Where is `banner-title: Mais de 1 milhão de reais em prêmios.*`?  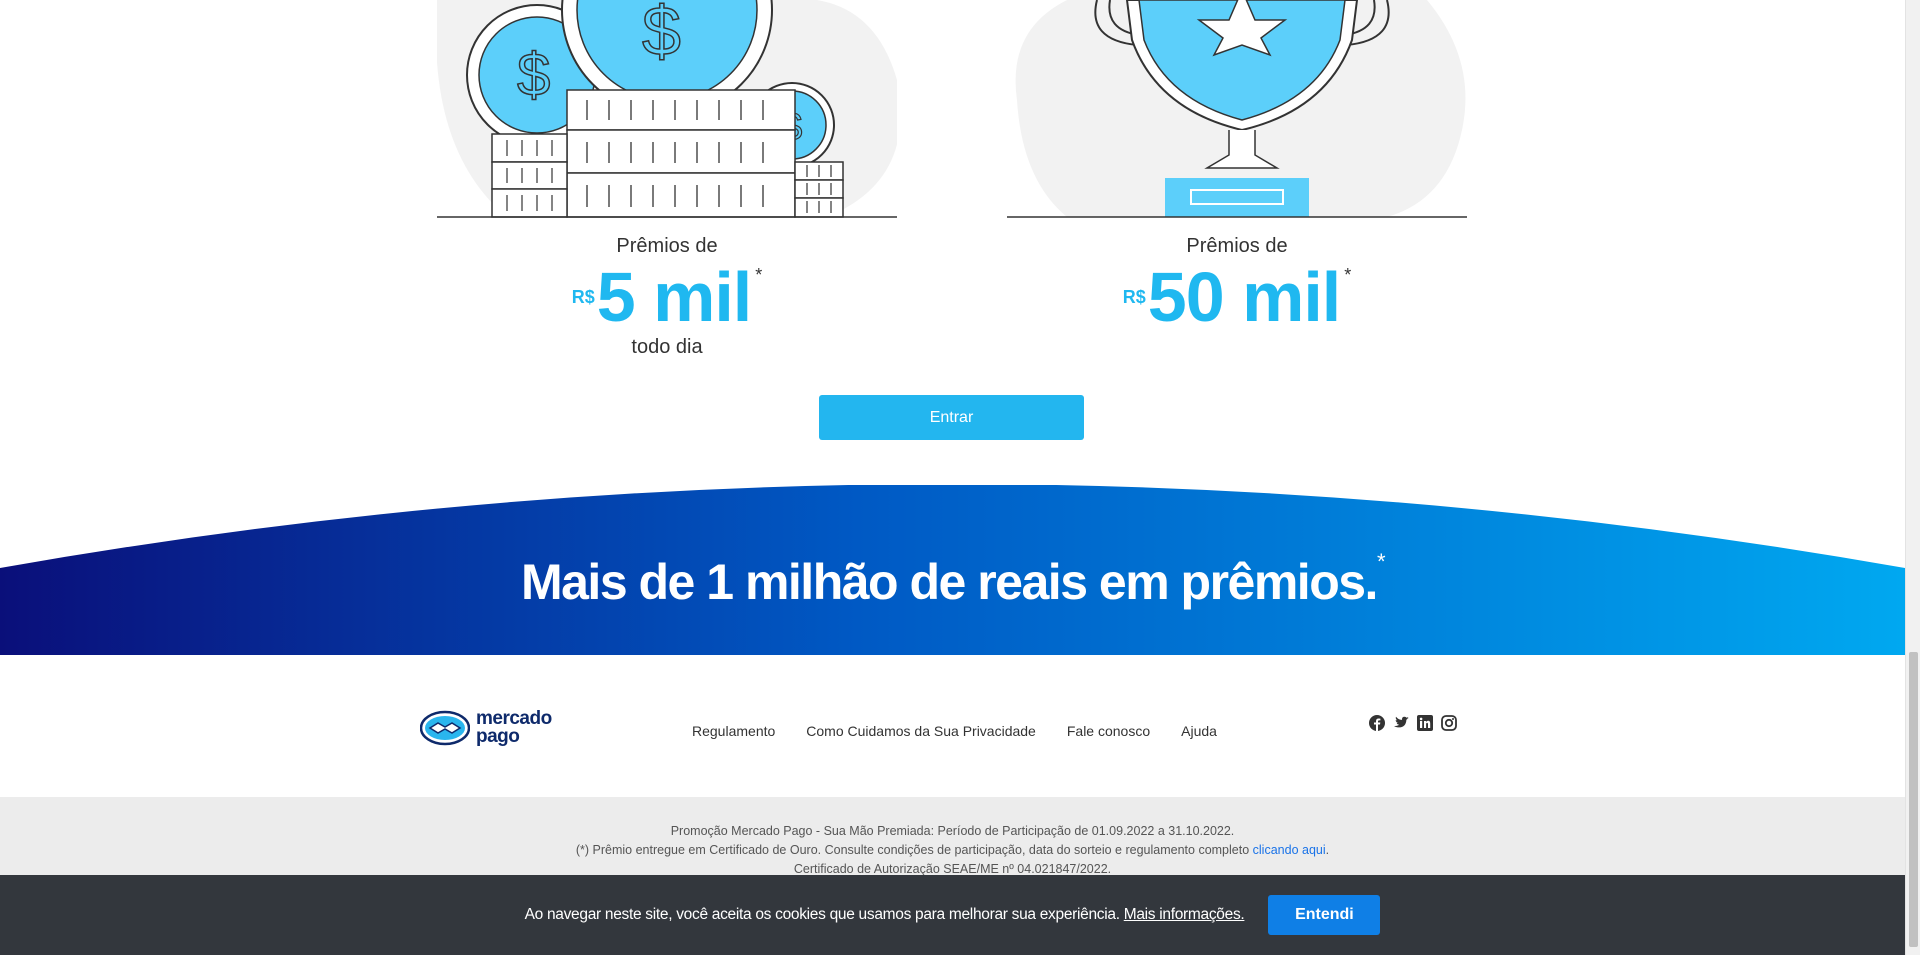
banner-title: Mais de 1 milhão de reais em prêmios.* is located at coordinates (952, 580).